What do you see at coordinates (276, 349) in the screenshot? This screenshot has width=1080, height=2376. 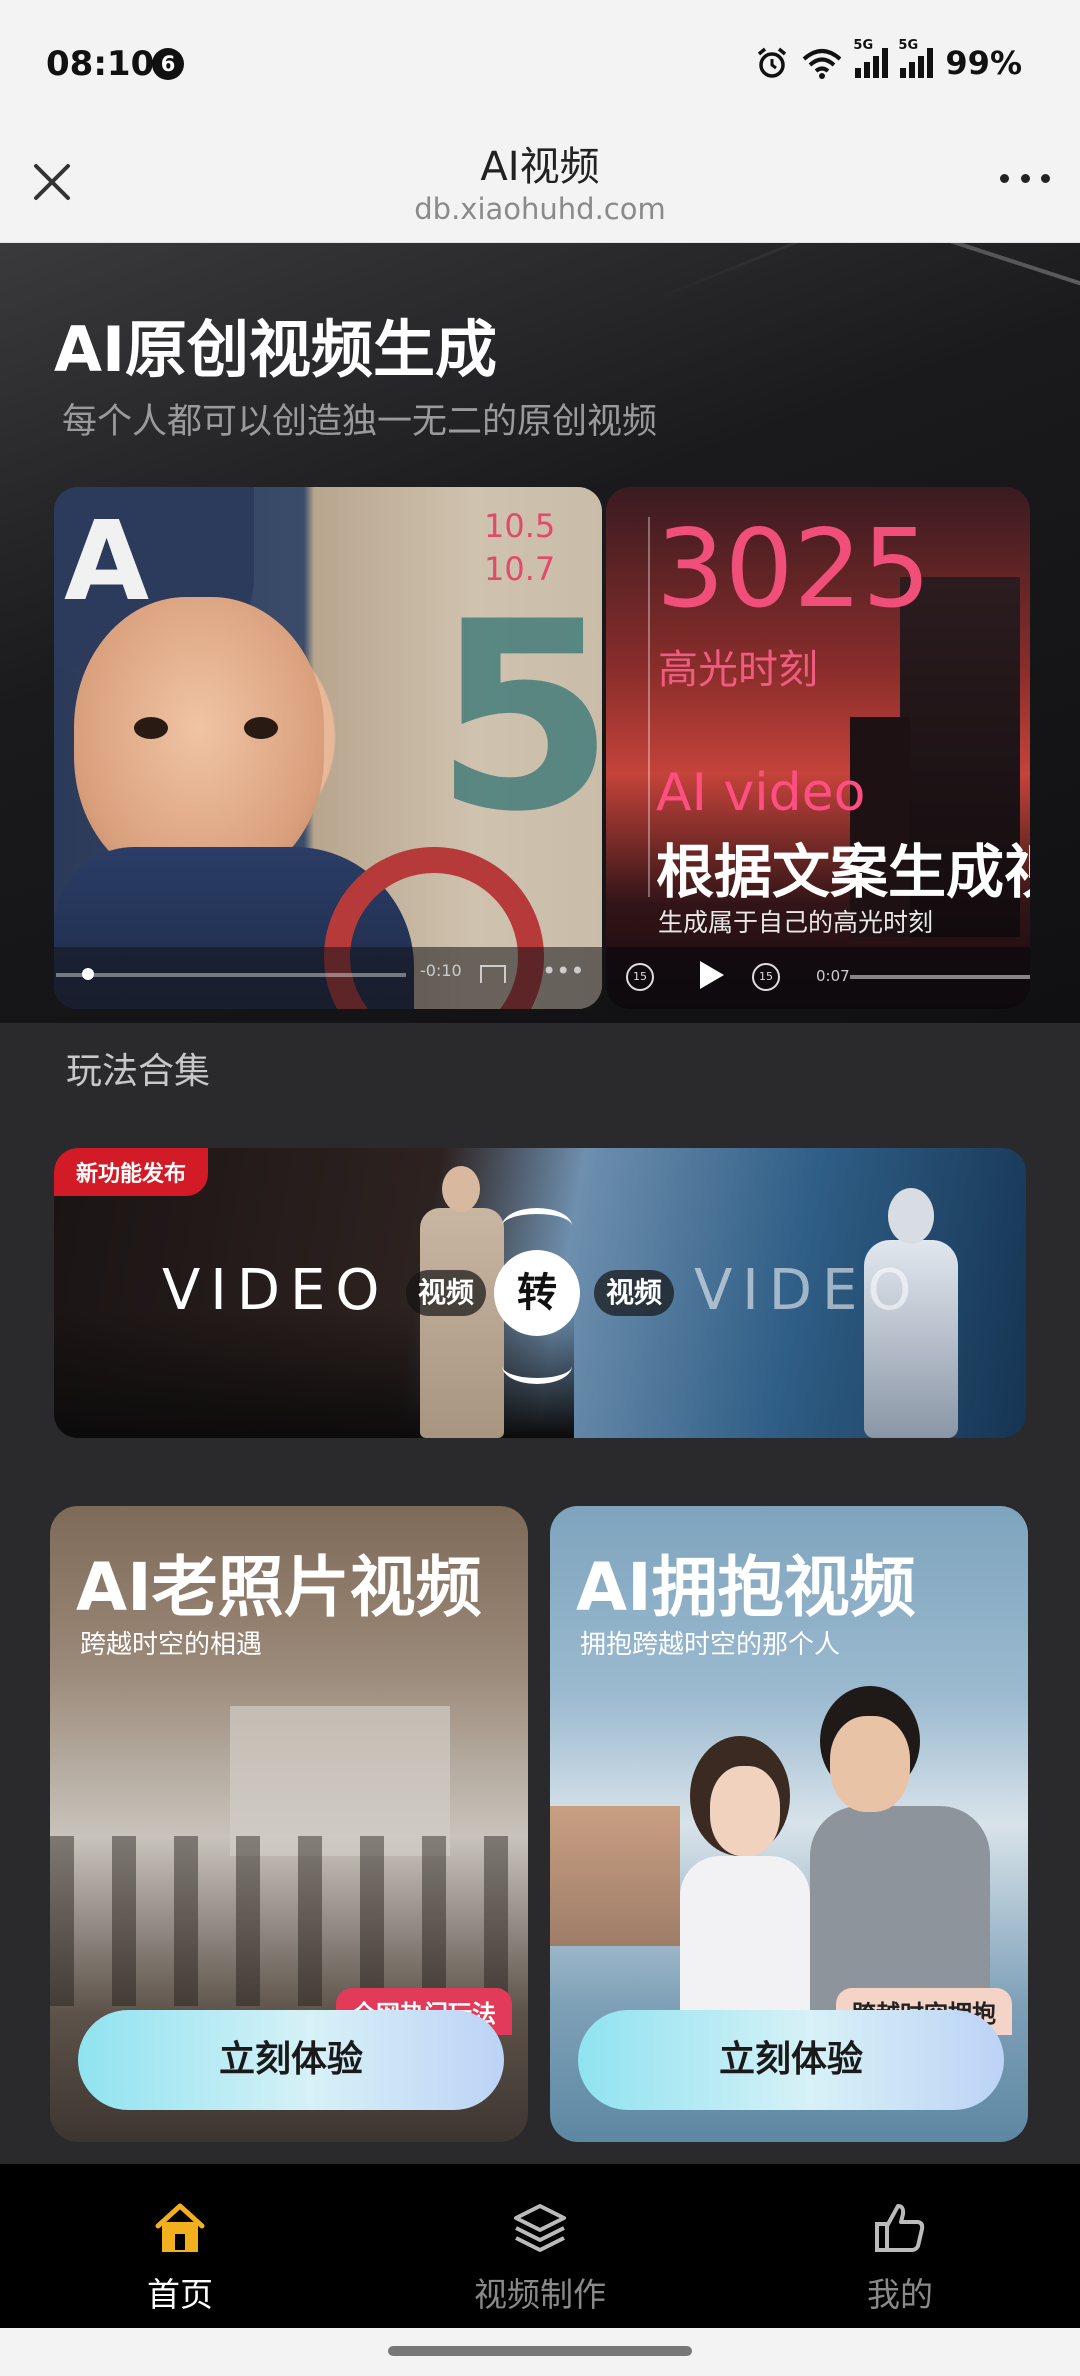 I see `hero-title: AI原创视频生成` at bounding box center [276, 349].